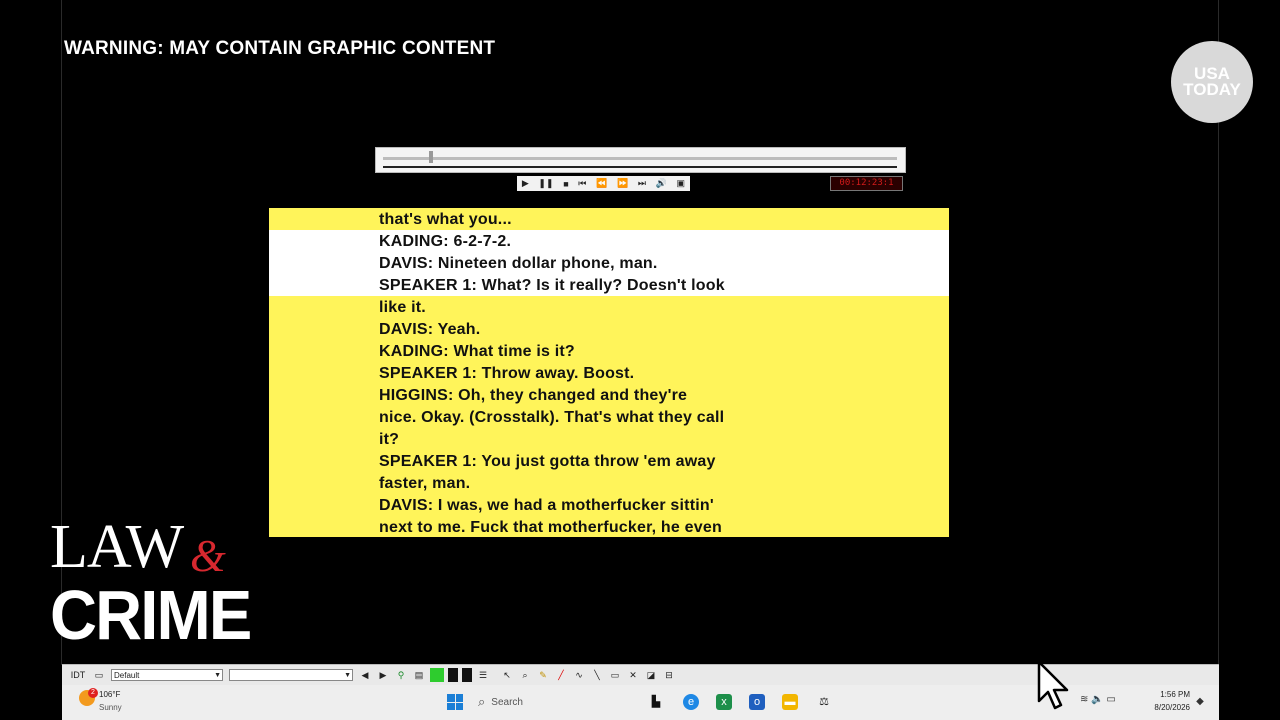 Image resolution: width=1280 pixels, height=720 pixels. Describe the element at coordinates (597, 675) in the screenshot. I see `line-icon: ╲` at that location.